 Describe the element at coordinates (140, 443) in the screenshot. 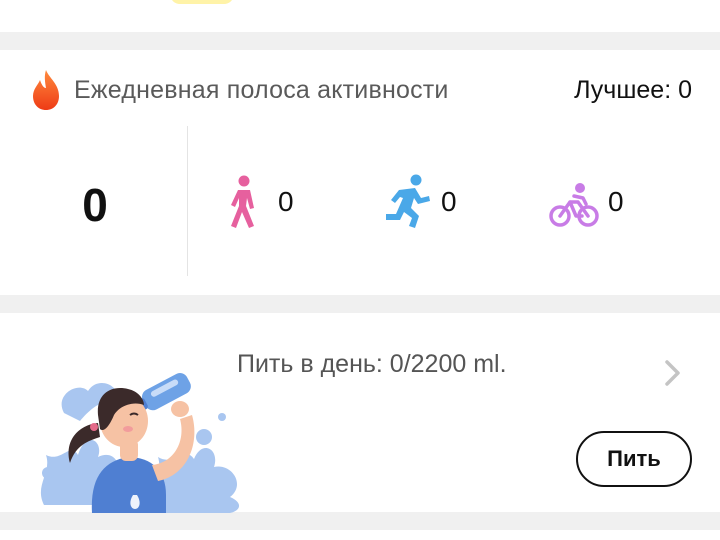

I see `girl-drinking-water-illustration` at that location.